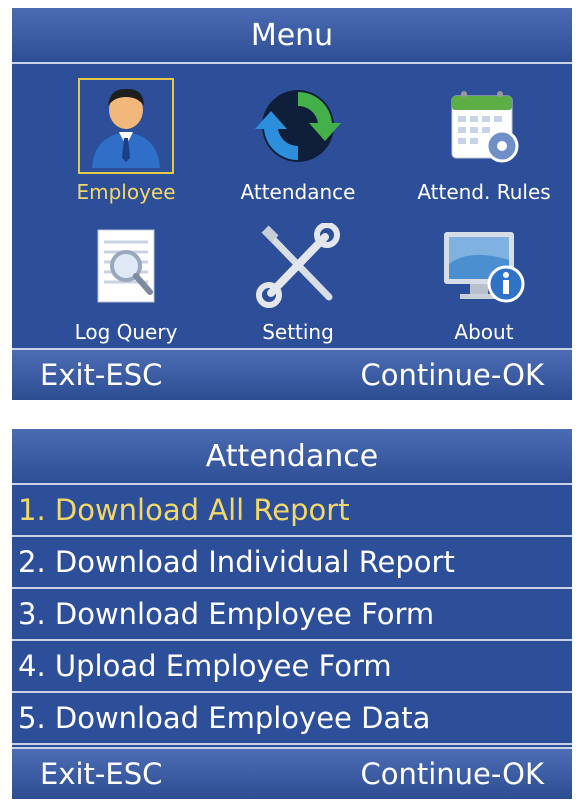  What do you see at coordinates (126, 332) in the screenshot?
I see `menu-item-label: Log Query` at bounding box center [126, 332].